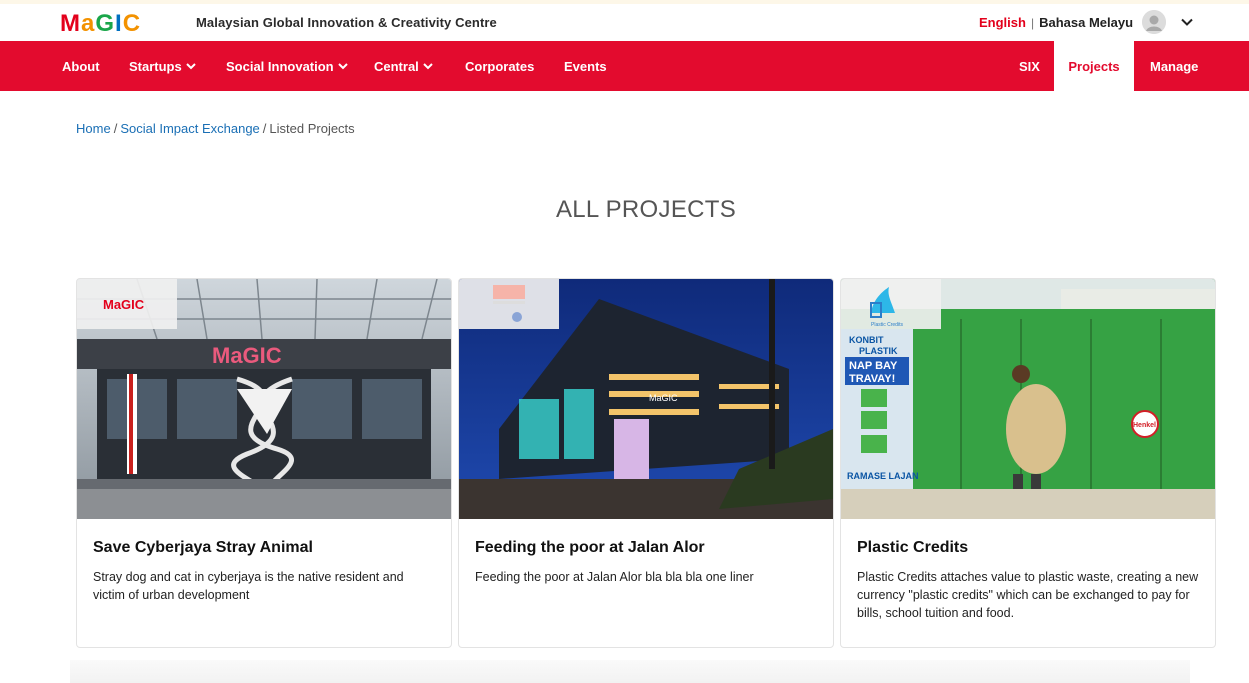 The image size is (1249, 683). I want to click on language-switcher: English | Bahasa Melayu, so click(1056, 22).